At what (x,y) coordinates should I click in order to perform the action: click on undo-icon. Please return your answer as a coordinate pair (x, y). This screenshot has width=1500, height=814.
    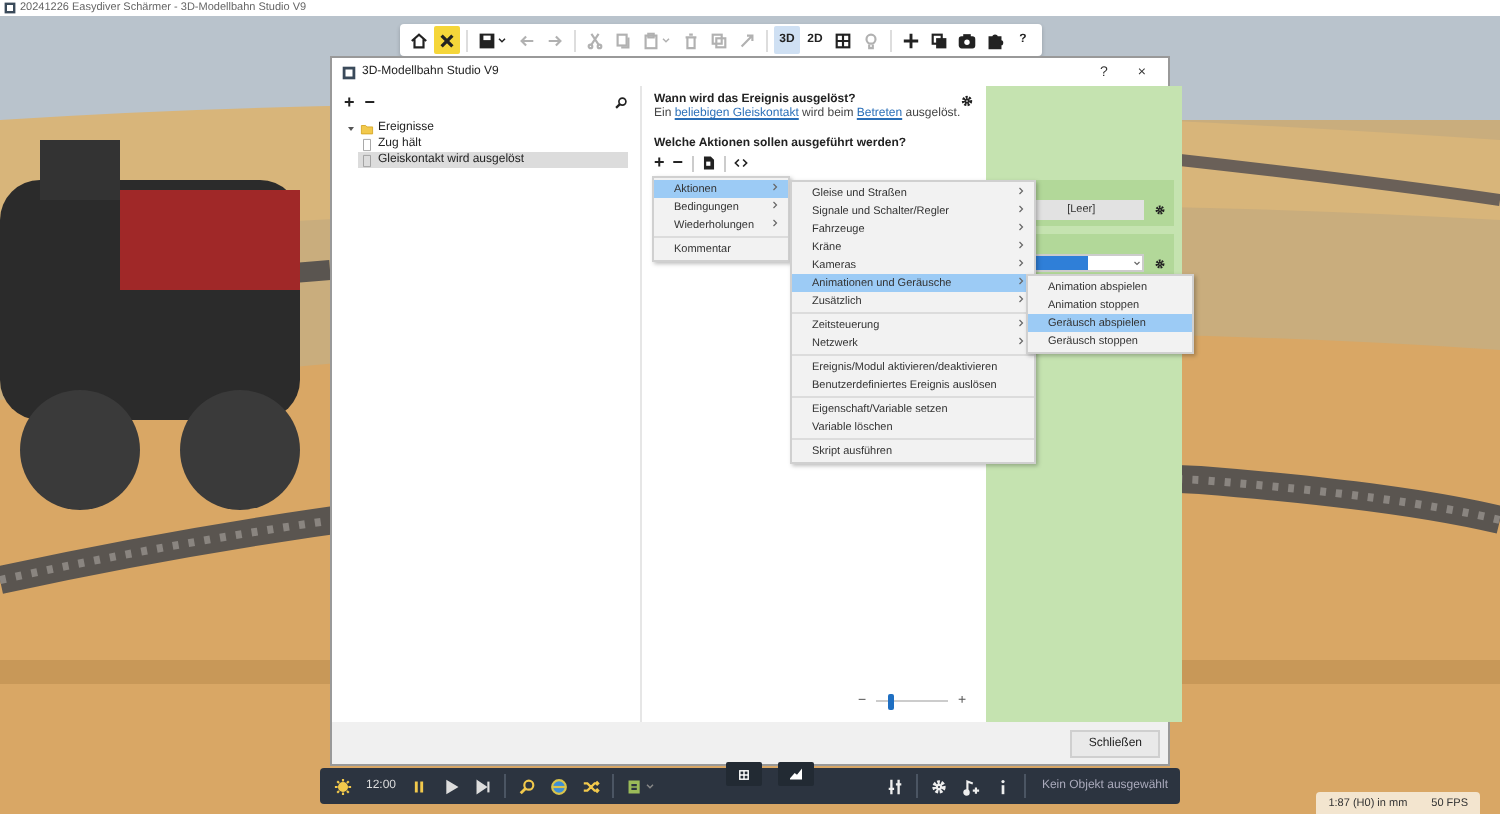
    Looking at the image, I should click on (527, 40).